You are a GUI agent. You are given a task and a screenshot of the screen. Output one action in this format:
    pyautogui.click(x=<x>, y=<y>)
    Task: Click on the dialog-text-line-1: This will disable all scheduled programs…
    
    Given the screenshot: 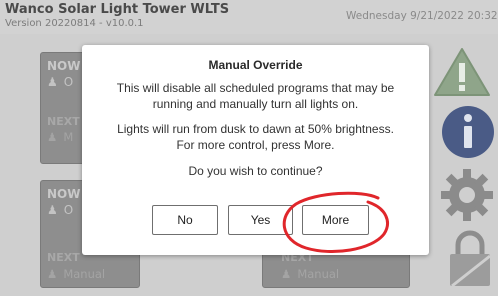 What is the action you would take?
    pyautogui.click(x=255, y=88)
    